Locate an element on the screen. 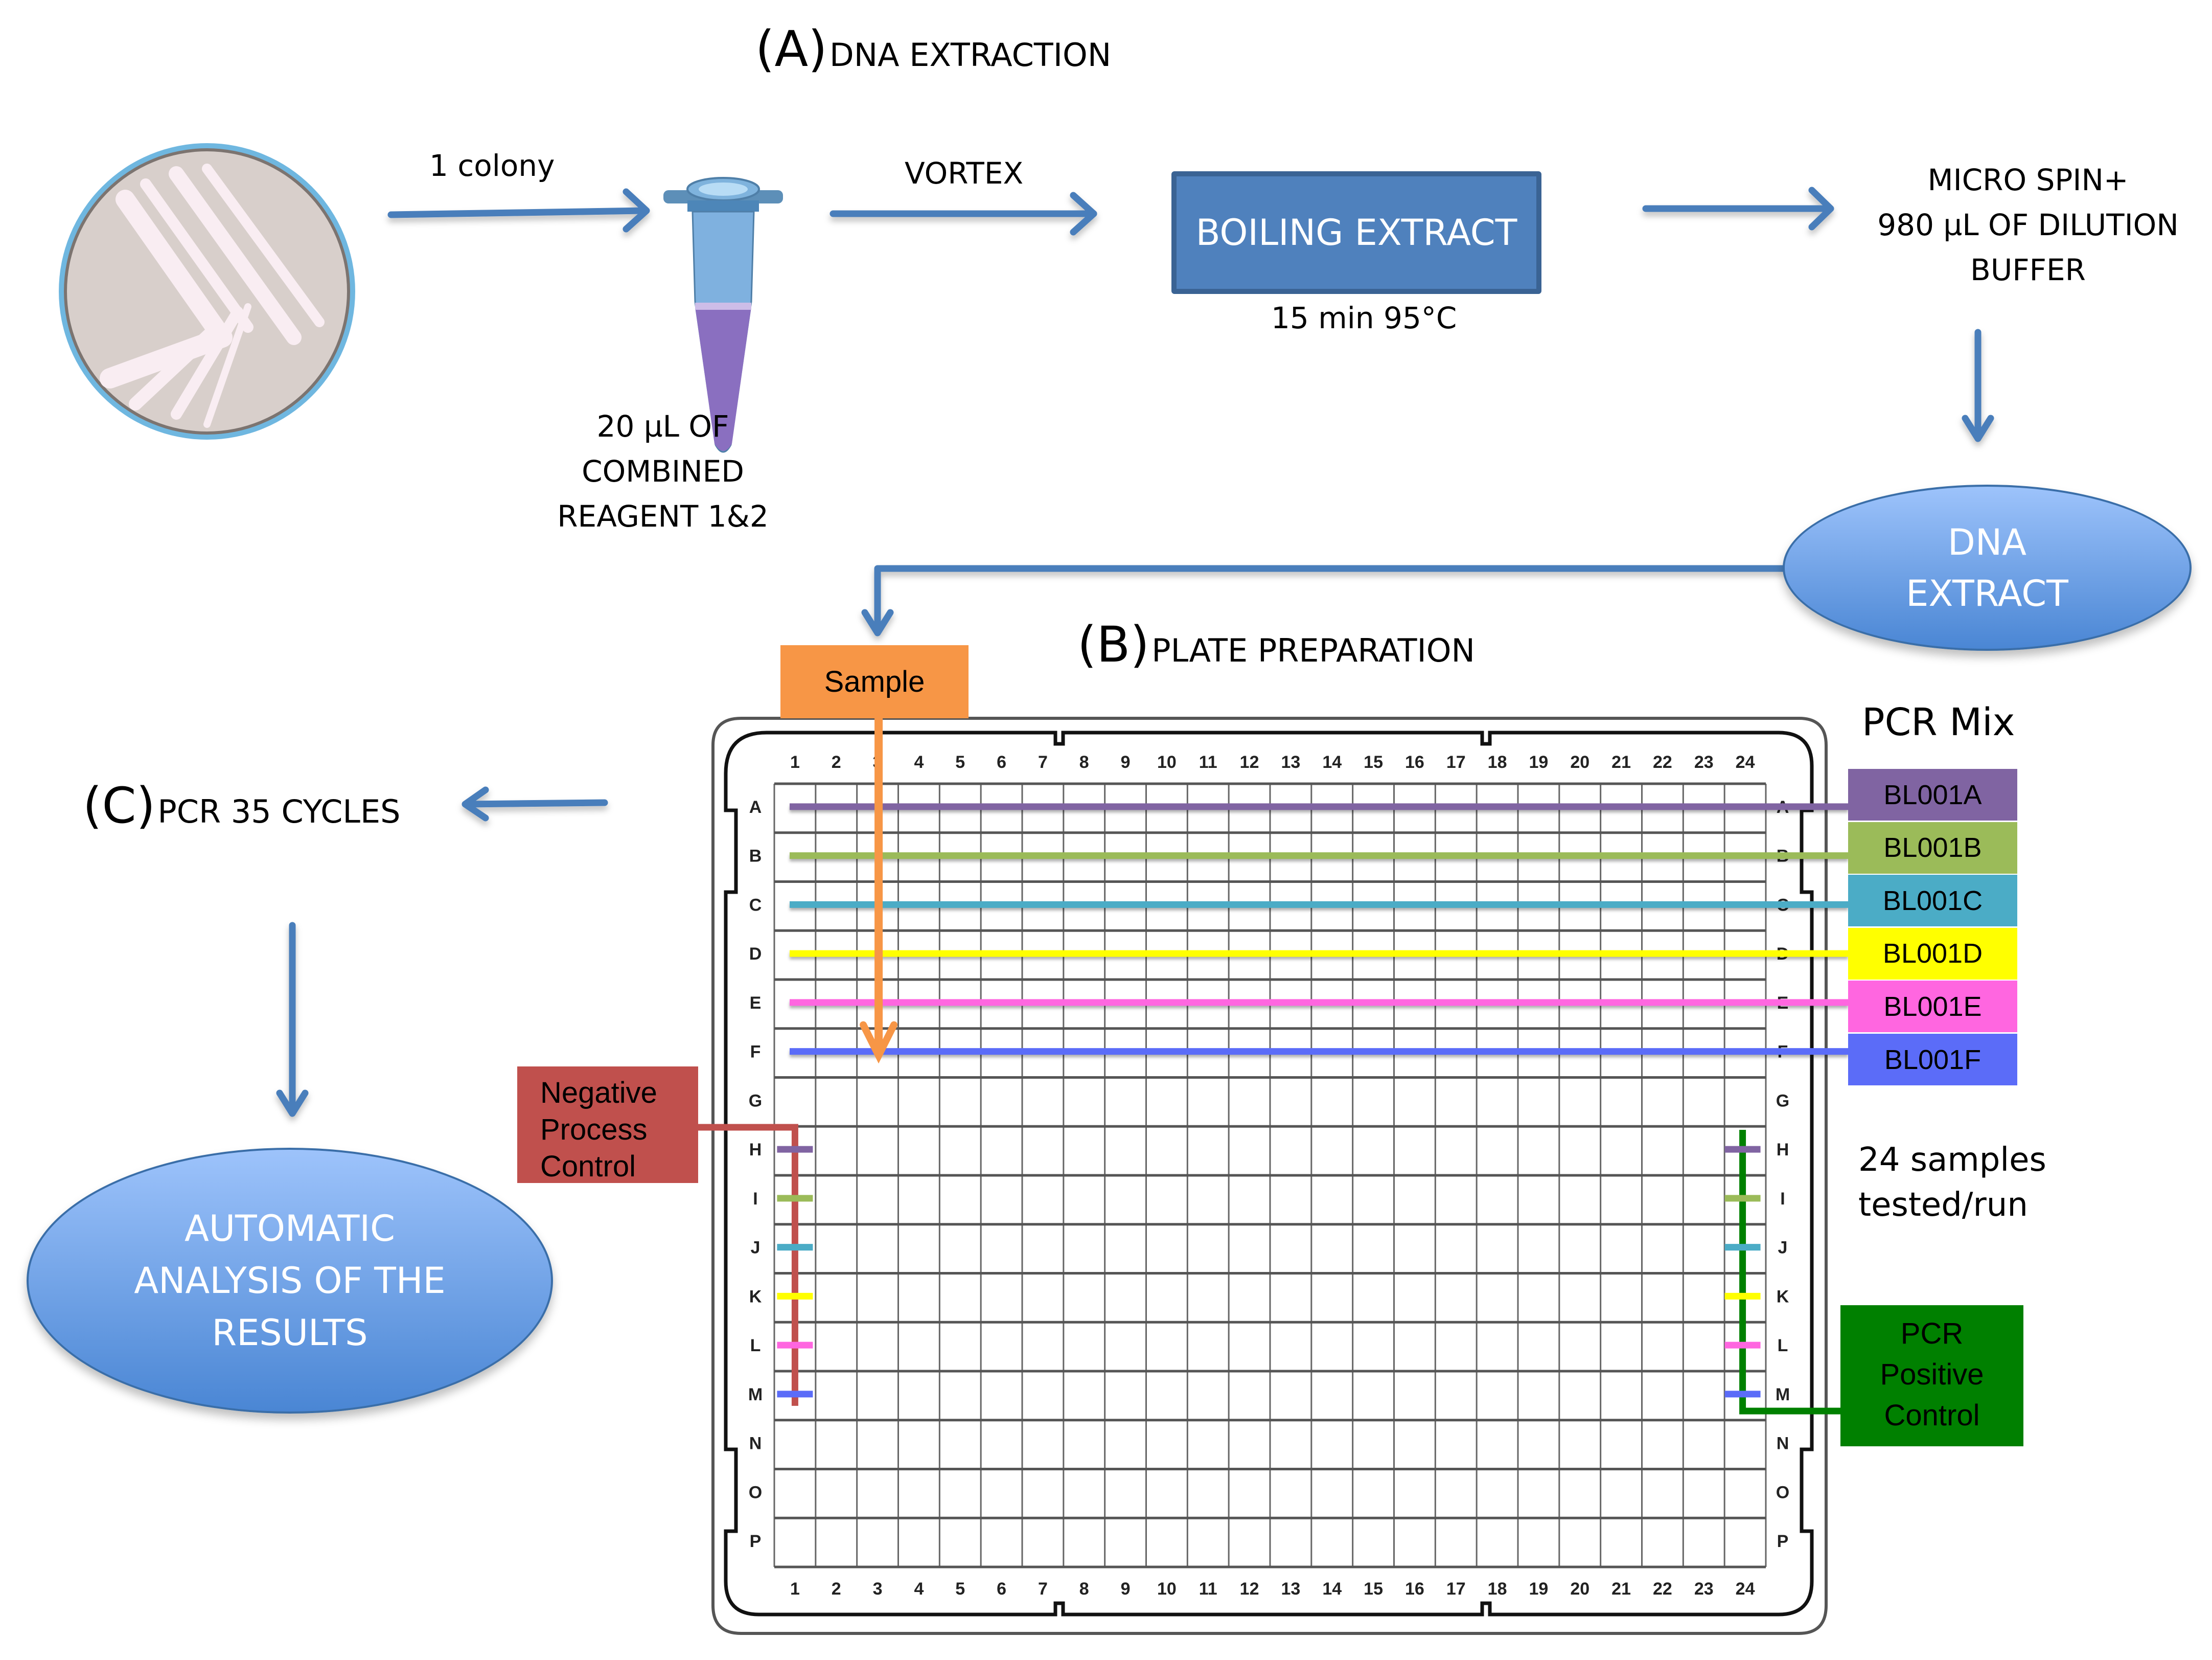  column-label-top: 19 is located at coordinates (1539, 762).